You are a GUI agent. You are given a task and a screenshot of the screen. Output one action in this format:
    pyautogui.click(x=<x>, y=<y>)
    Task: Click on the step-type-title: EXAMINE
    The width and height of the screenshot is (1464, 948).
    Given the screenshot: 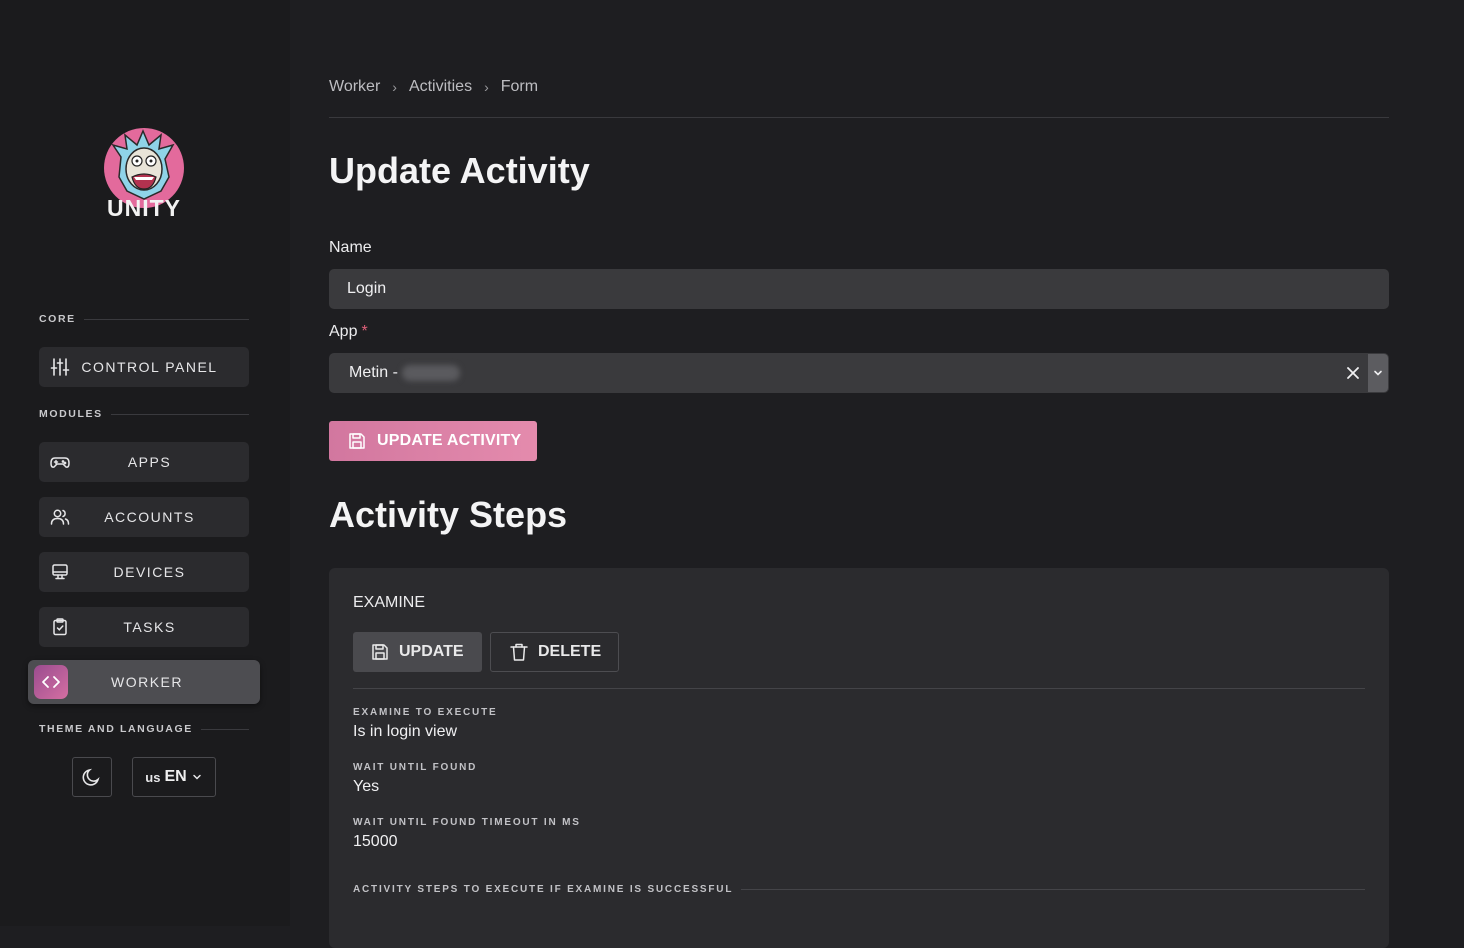 What is the action you would take?
    pyautogui.click(x=389, y=602)
    